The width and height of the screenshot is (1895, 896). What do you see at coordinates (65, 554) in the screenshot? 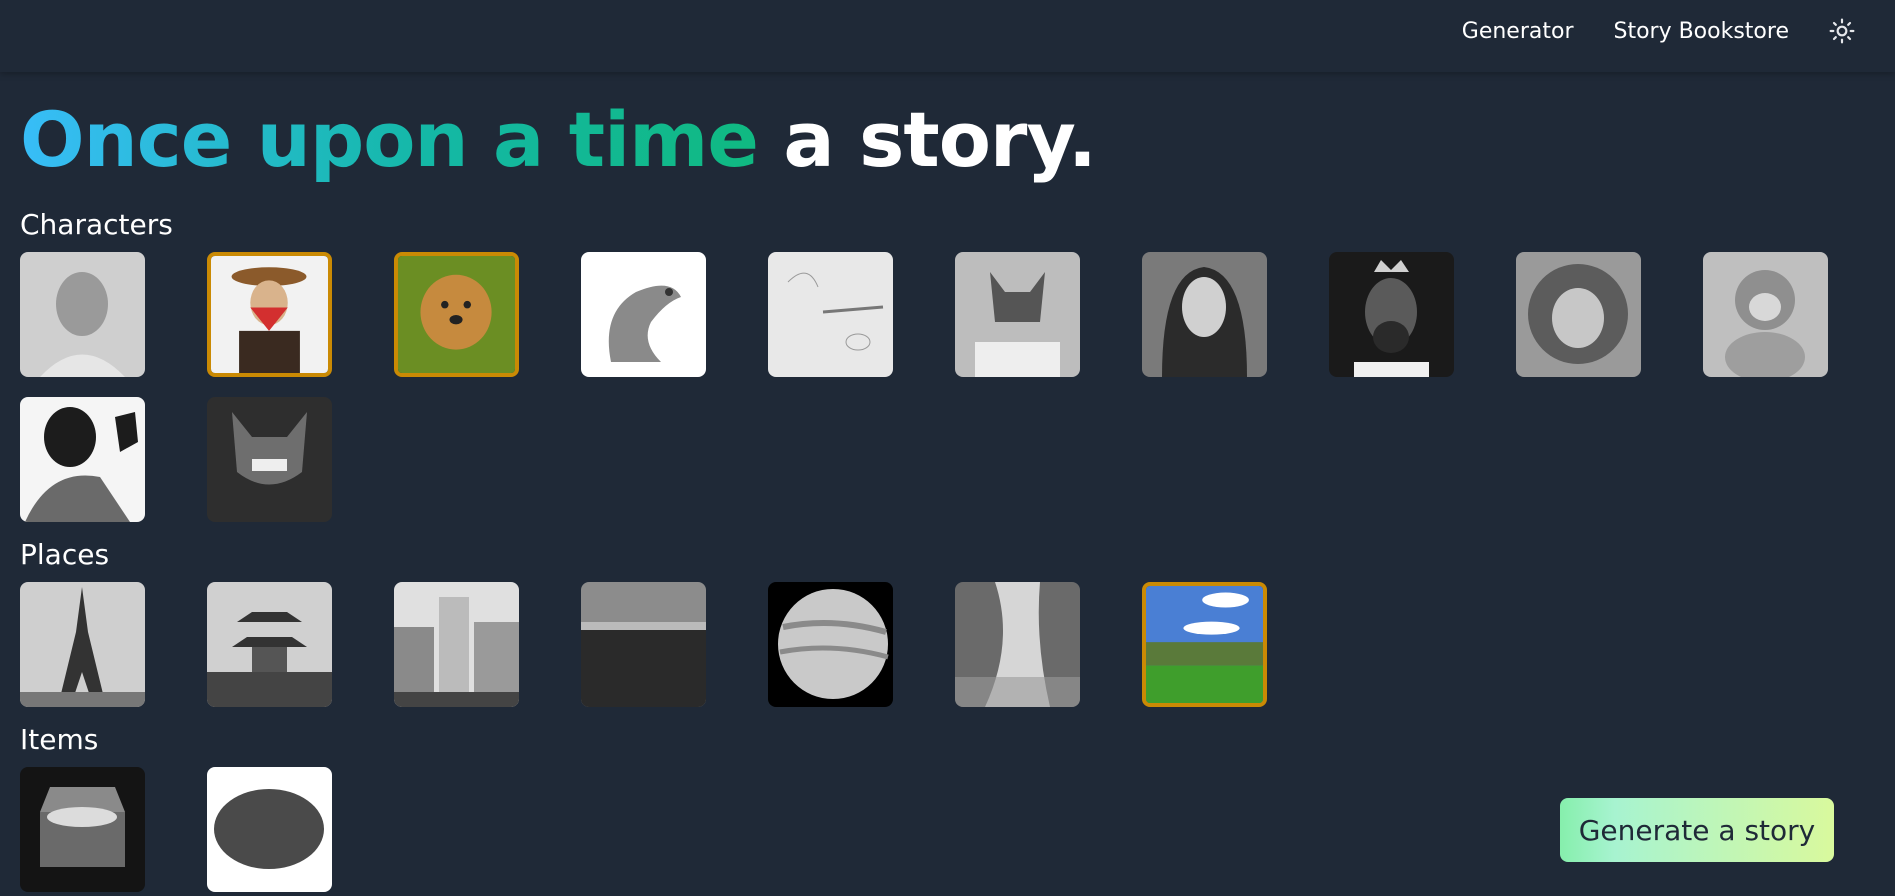
I see `places-heading: Places` at bounding box center [65, 554].